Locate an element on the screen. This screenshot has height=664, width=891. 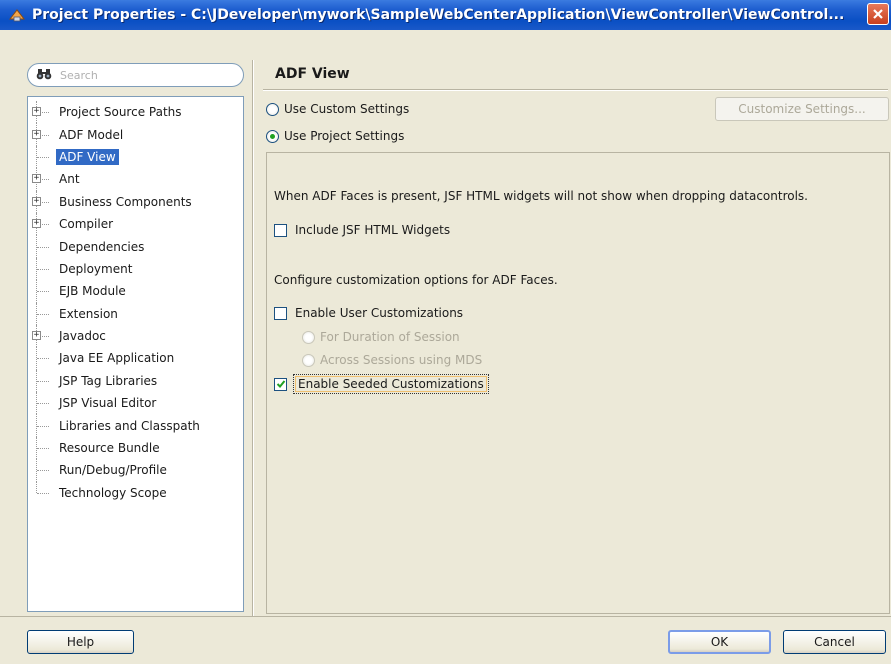
use-custom-settings-label: Use Custom Settings is located at coordinates (347, 109).